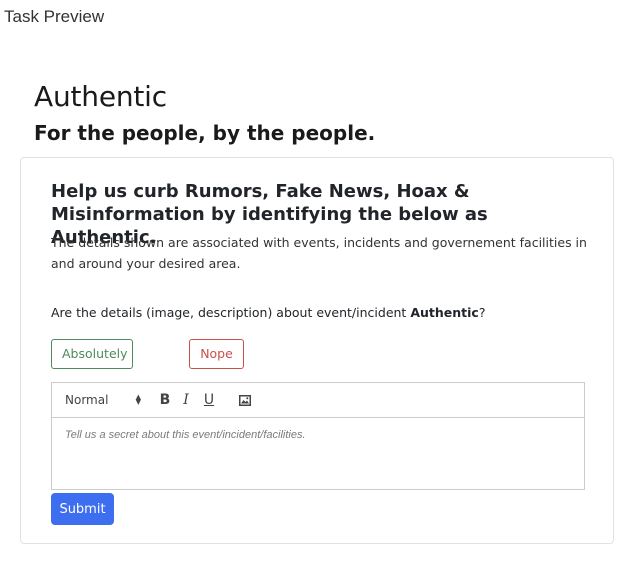 This screenshot has width=644, height=573. I want to click on question-suffix: ?, so click(482, 312).